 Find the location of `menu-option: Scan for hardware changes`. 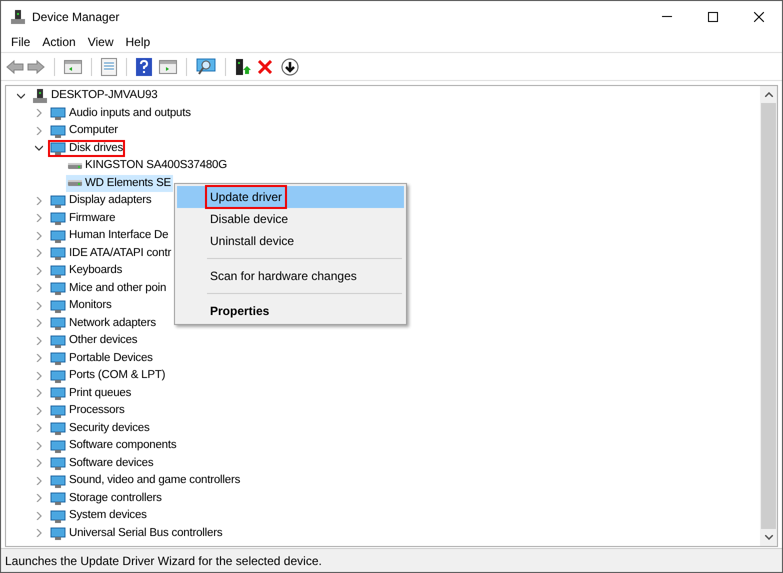

menu-option: Scan for hardware changes is located at coordinates (283, 276).